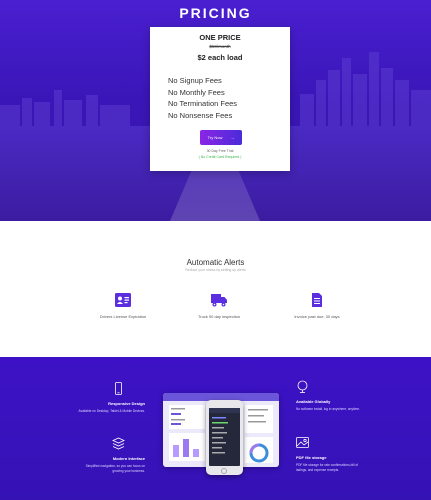  What do you see at coordinates (220, 57) in the screenshot?
I see `plan-price: $2 each load` at bounding box center [220, 57].